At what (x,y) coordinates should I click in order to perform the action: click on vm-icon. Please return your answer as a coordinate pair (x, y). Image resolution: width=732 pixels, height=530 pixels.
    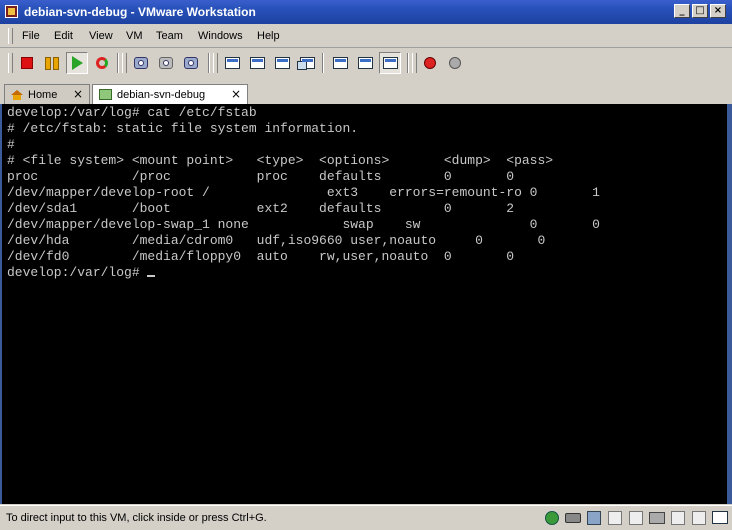
    Looking at the image, I should click on (105, 94).